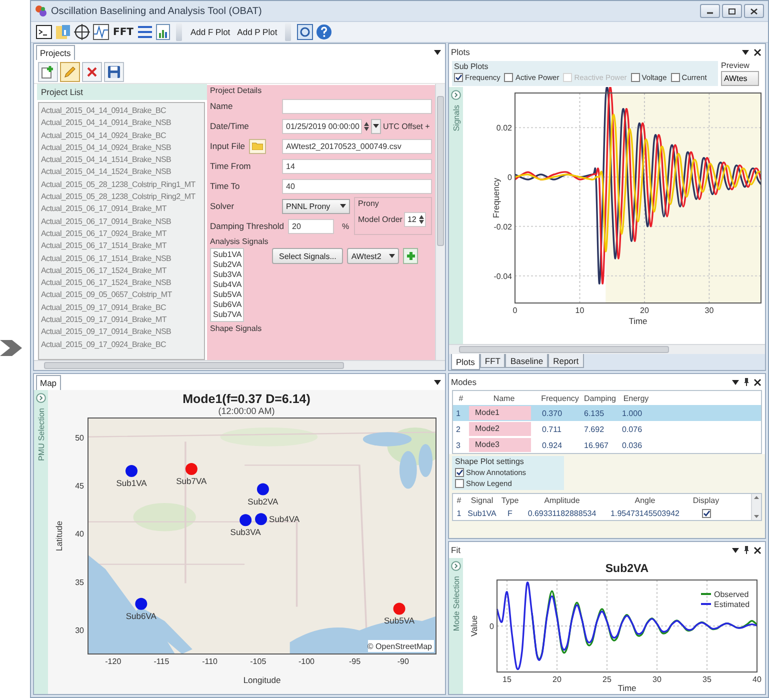 This screenshot has height=698, width=769. Describe the element at coordinates (121, 295) in the screenshot. I see `project-item: Actual_2015_09_05_0657_Colstrip_MT` at that location.